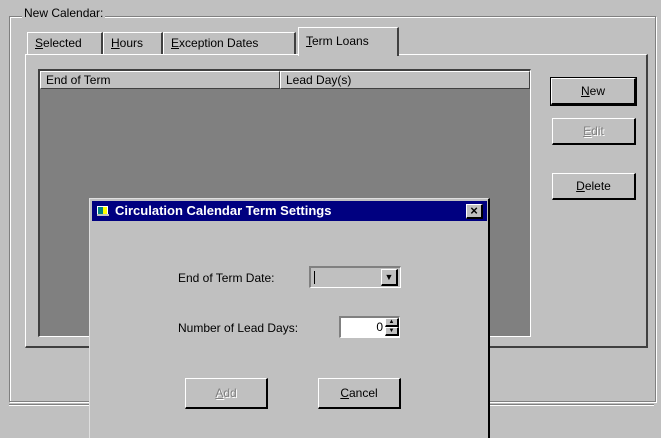 The image size is (661, 438). I want to click on spin-down-button: ▼, so click(392, 331).